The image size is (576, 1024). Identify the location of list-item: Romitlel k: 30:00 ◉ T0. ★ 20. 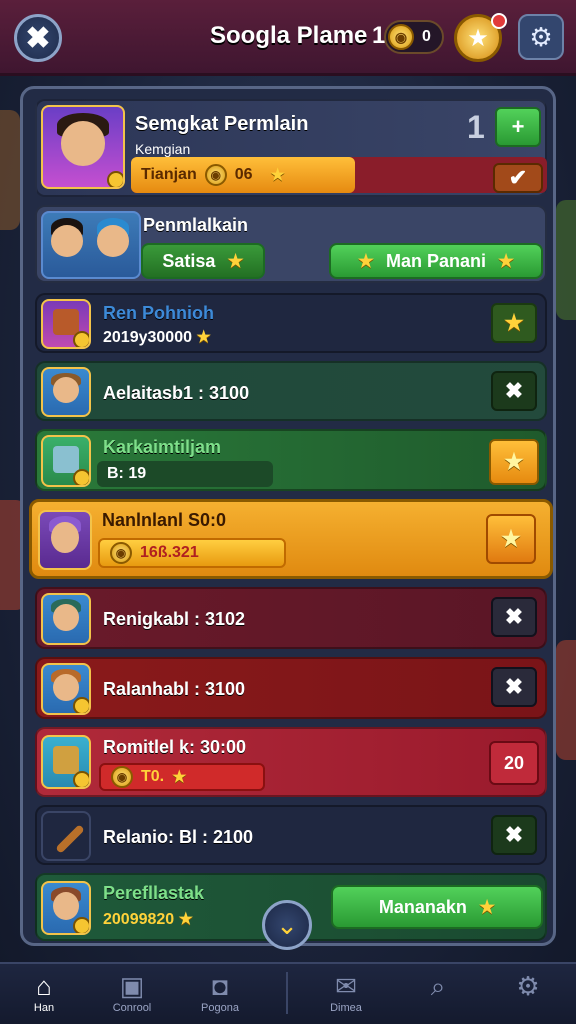
(291, 762).